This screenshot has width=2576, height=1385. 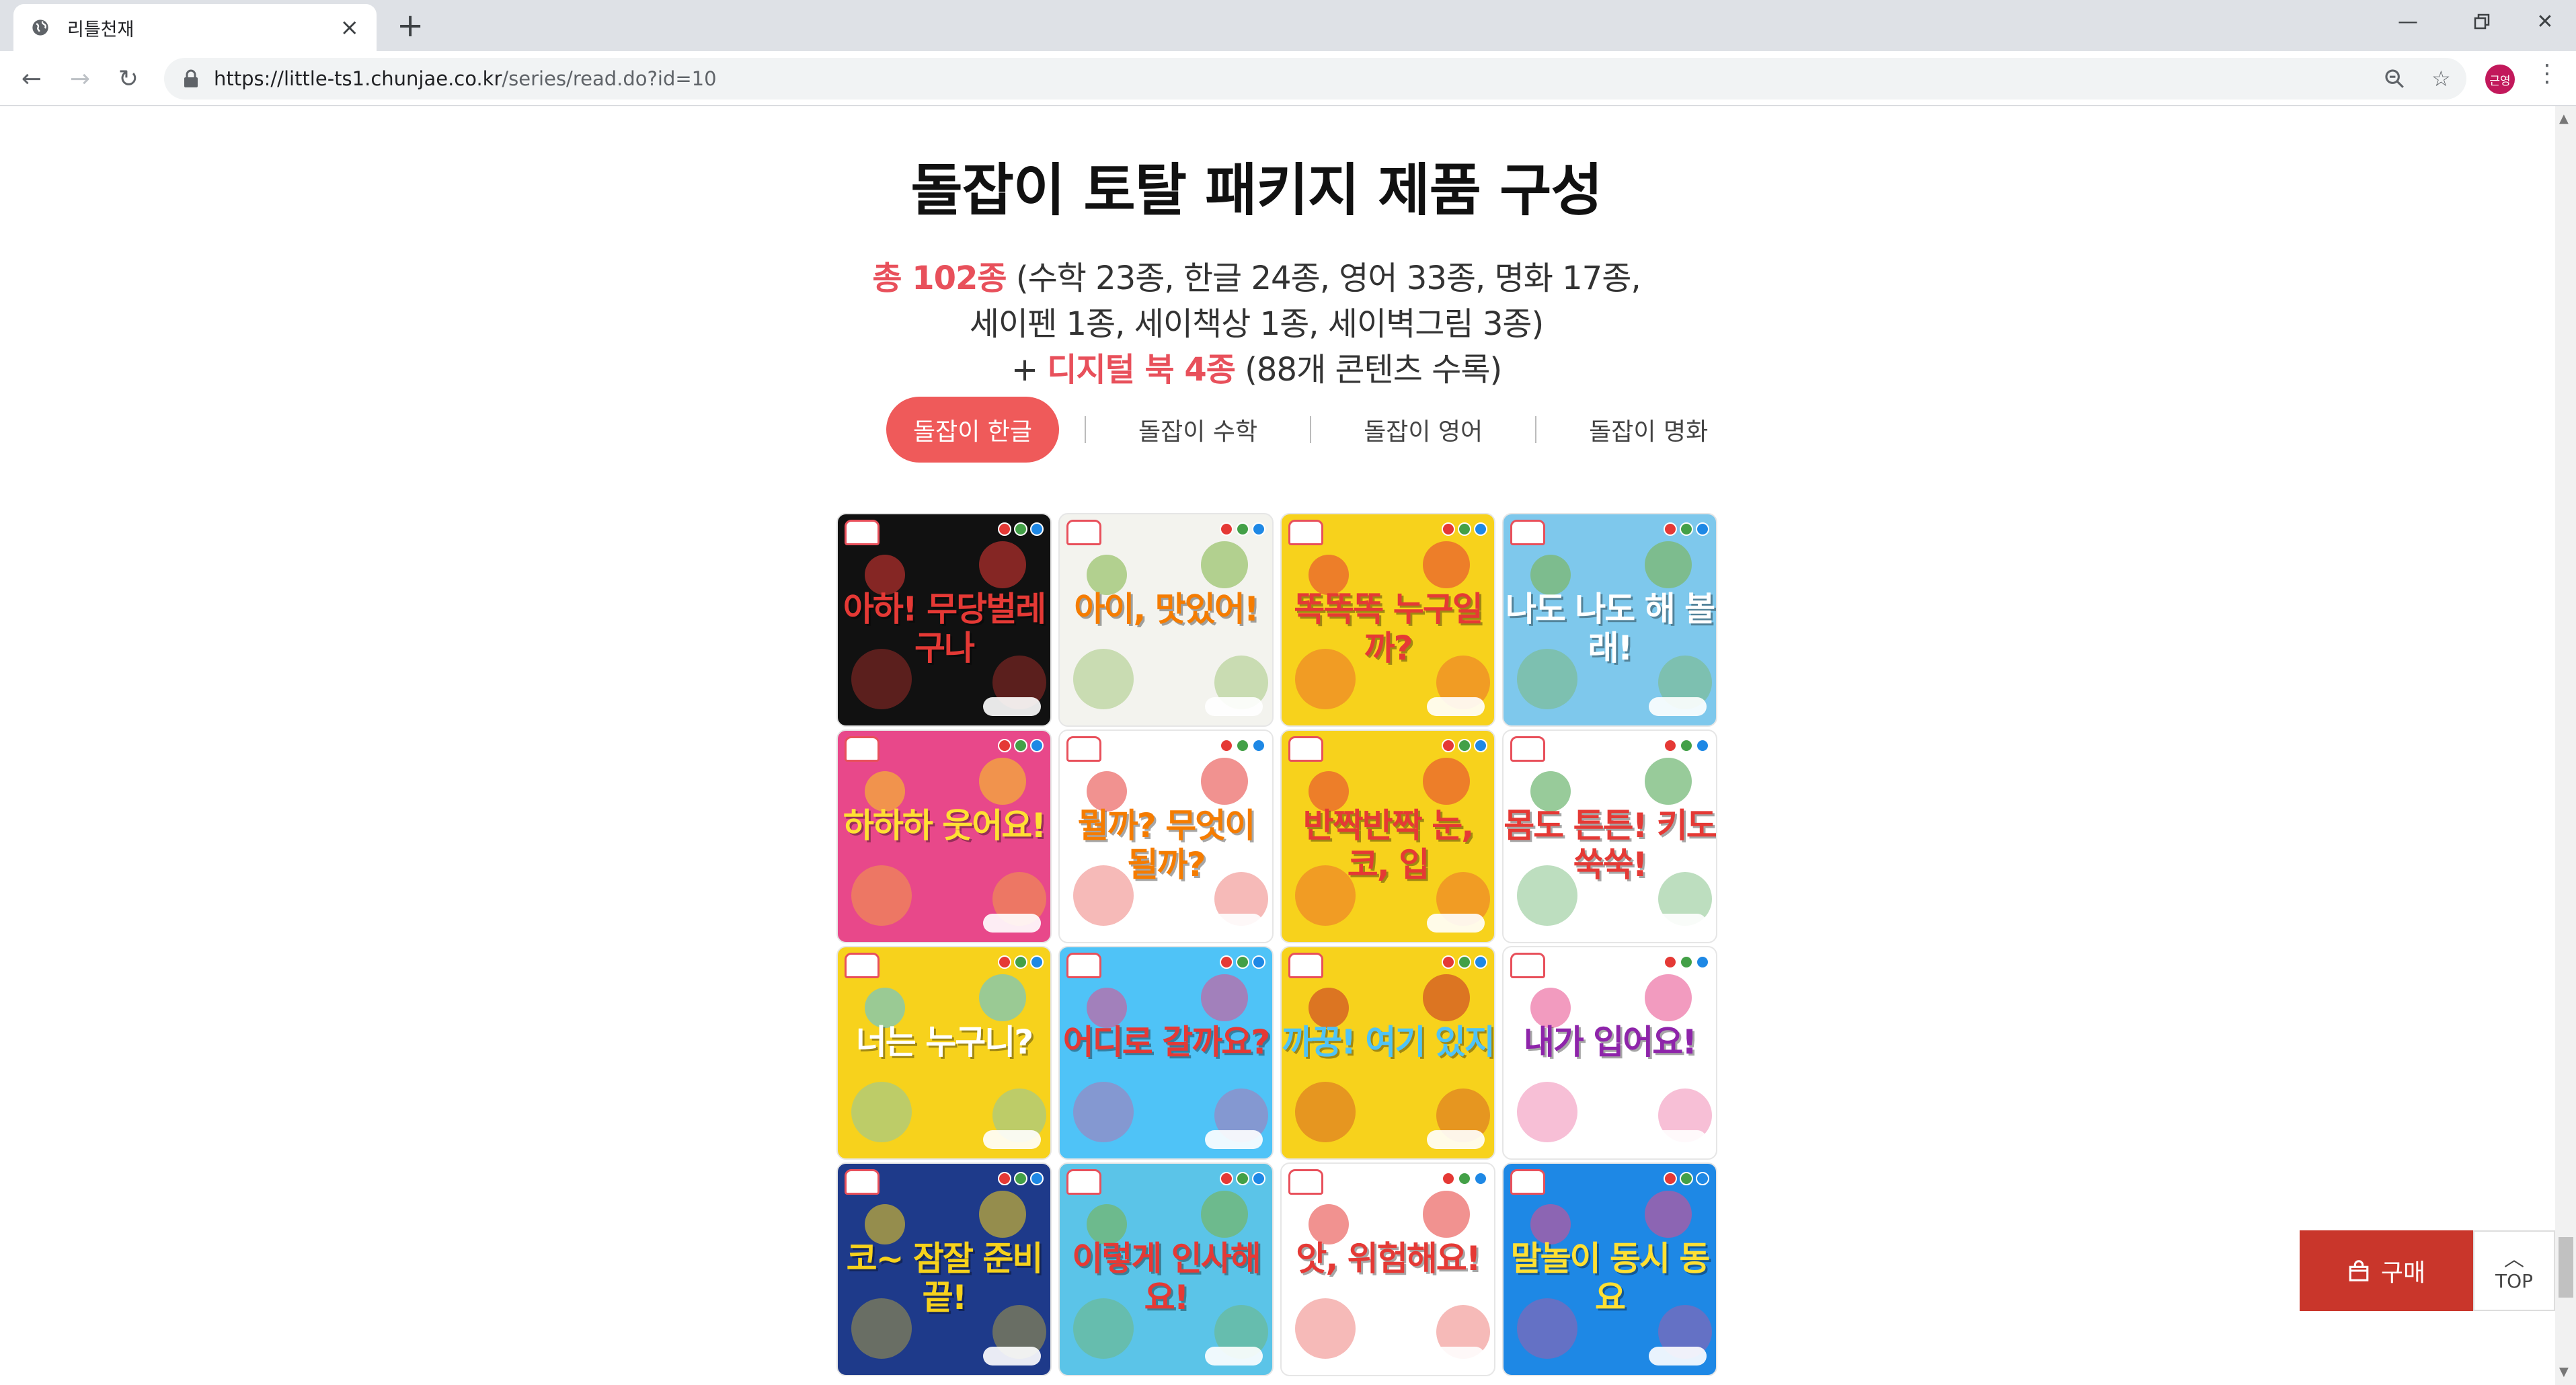 What do you see at coordinates (2566, 1267) in the screenshot?
I see `scrollbar-thumb` at bounding box center [2566, 1267].